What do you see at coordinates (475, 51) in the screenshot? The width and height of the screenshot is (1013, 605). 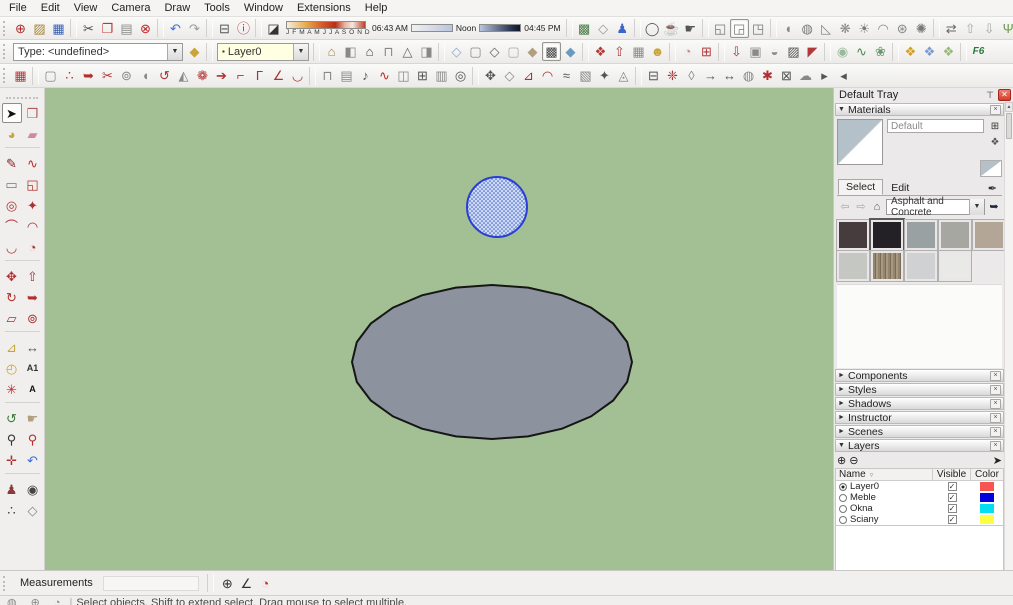 I see `style-back-edges-button: ▢` at bounding box center [475, 51].